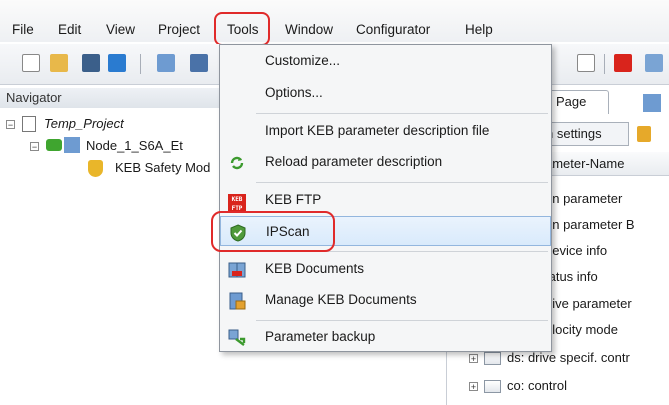 This screenshot has height=405, width=669. Describe the element at coordinates (584, 134) in the screenshot. I see `tab-settings: n settings` at that location.